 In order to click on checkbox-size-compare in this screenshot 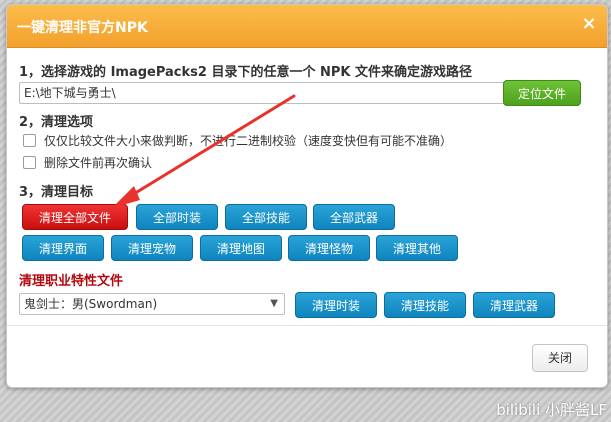, I will do `click(29, 140)`.